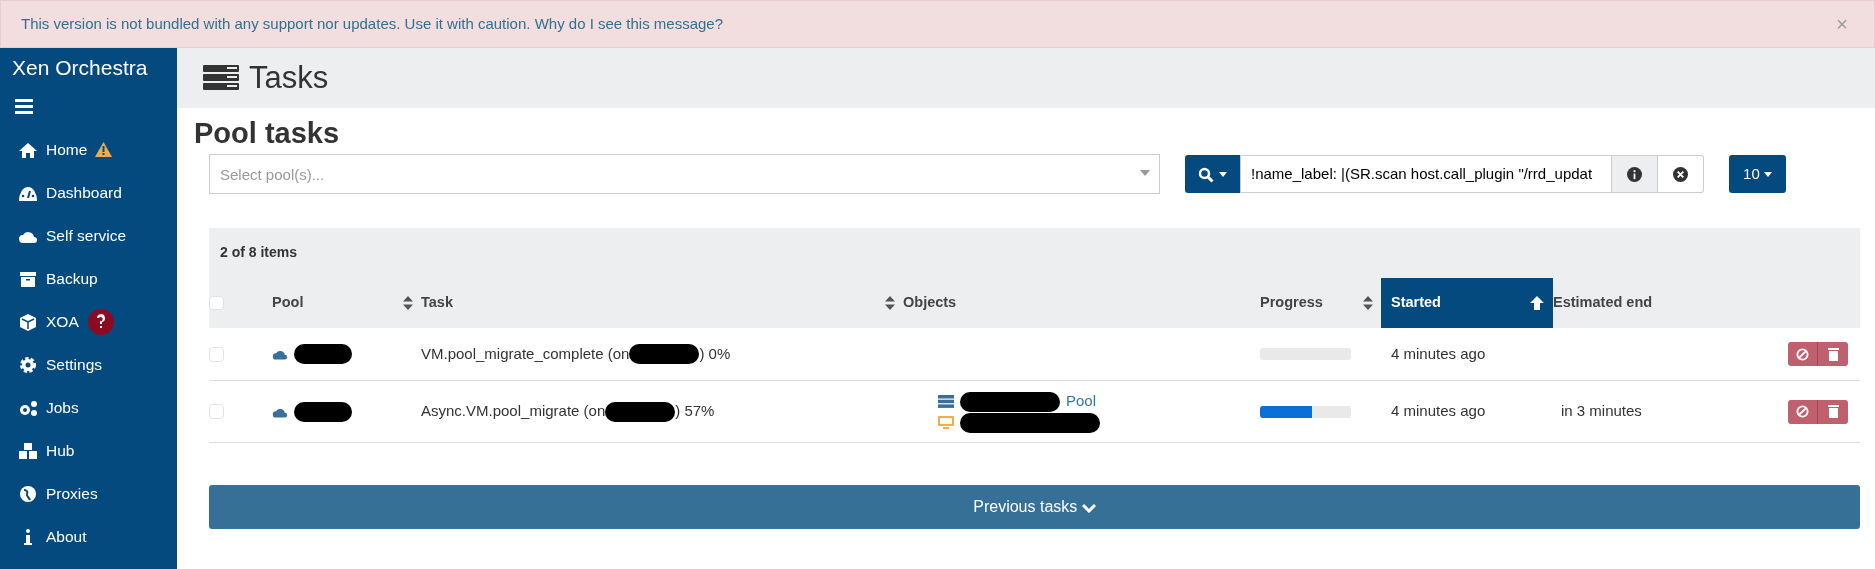 The width and height of the screenshot is (1875, 569). I want to click on column-header: Started, so click(1467, 303).